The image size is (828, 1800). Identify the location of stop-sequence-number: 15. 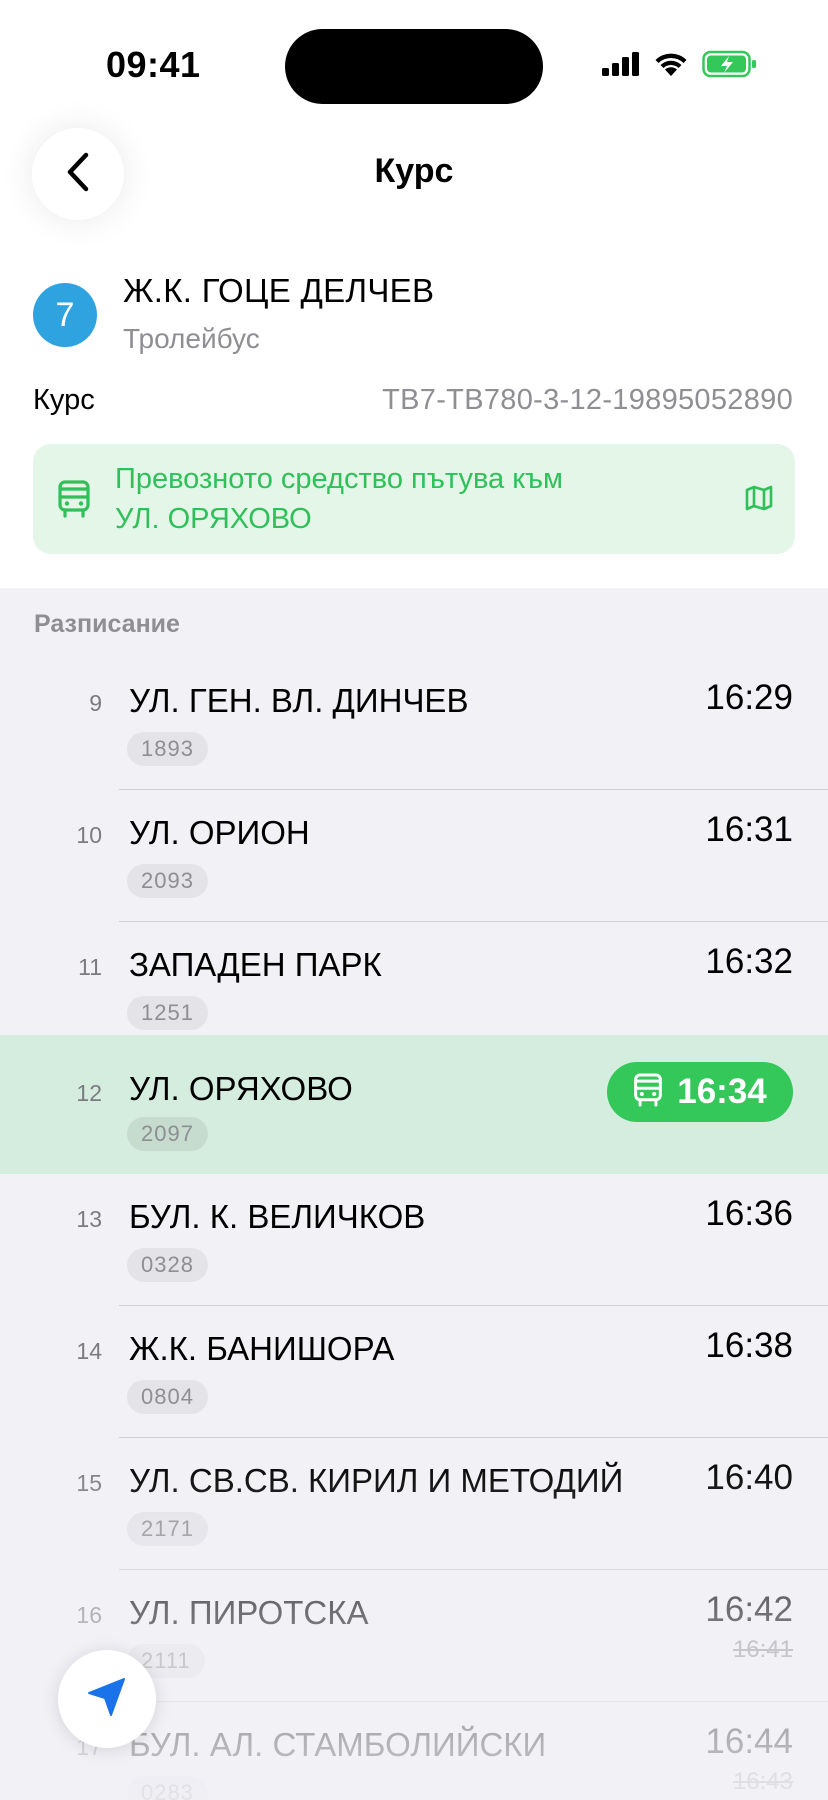
(89, 1483).